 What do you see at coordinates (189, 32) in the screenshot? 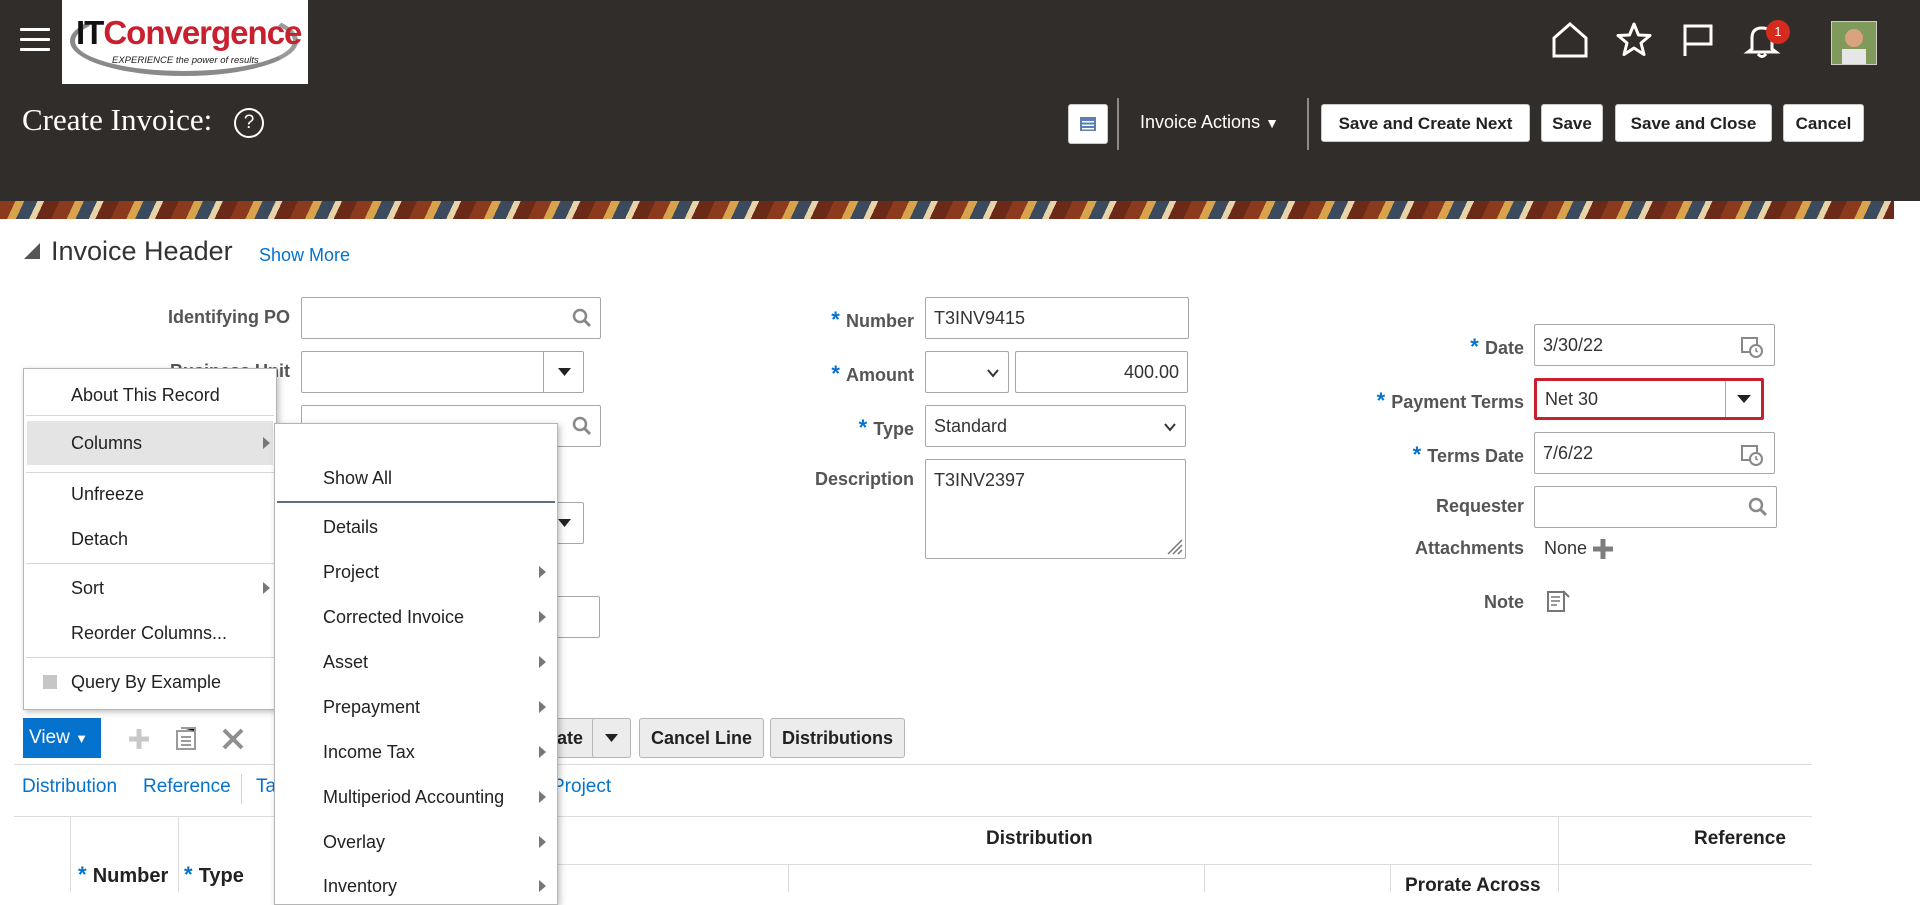
I see `logo-wordmark: ITConvergence` at bounding box center [189, 32].